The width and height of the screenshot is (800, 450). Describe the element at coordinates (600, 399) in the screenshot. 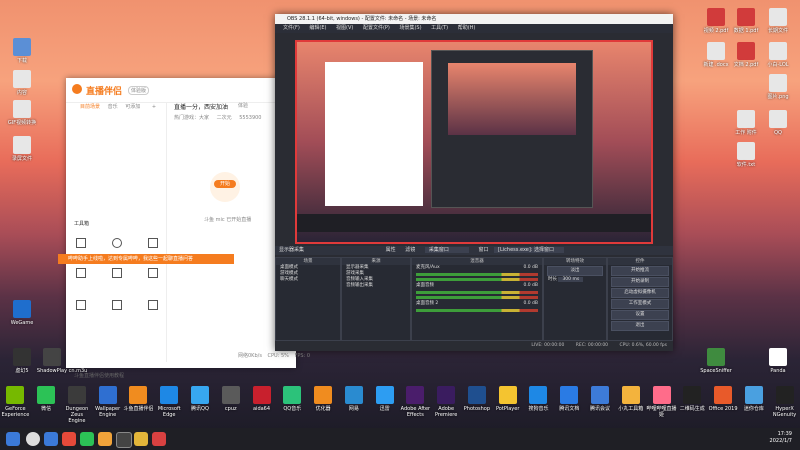

I see `desktop-shortcut: 腾讯会议` at that location.